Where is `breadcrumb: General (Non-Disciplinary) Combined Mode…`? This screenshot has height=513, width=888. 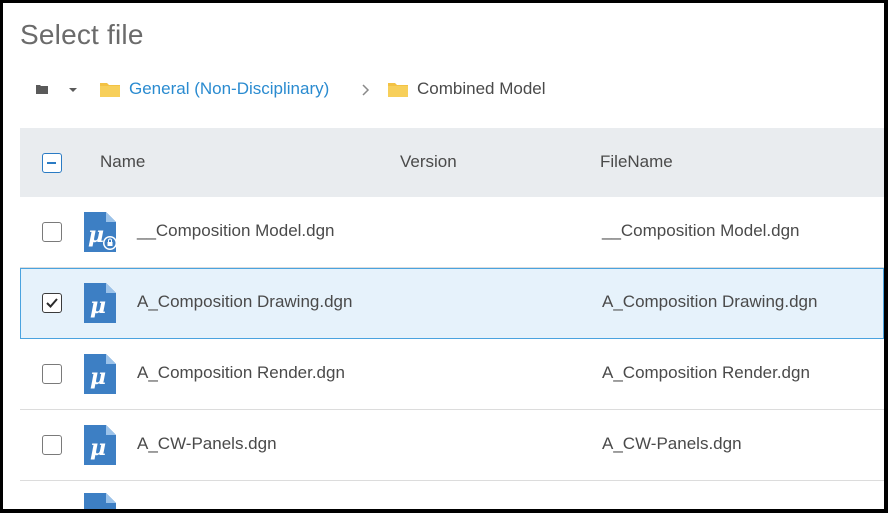 breadcrumb: General (Non-Disciplinary) Combined Mode… is located at coordinates (443, 89).